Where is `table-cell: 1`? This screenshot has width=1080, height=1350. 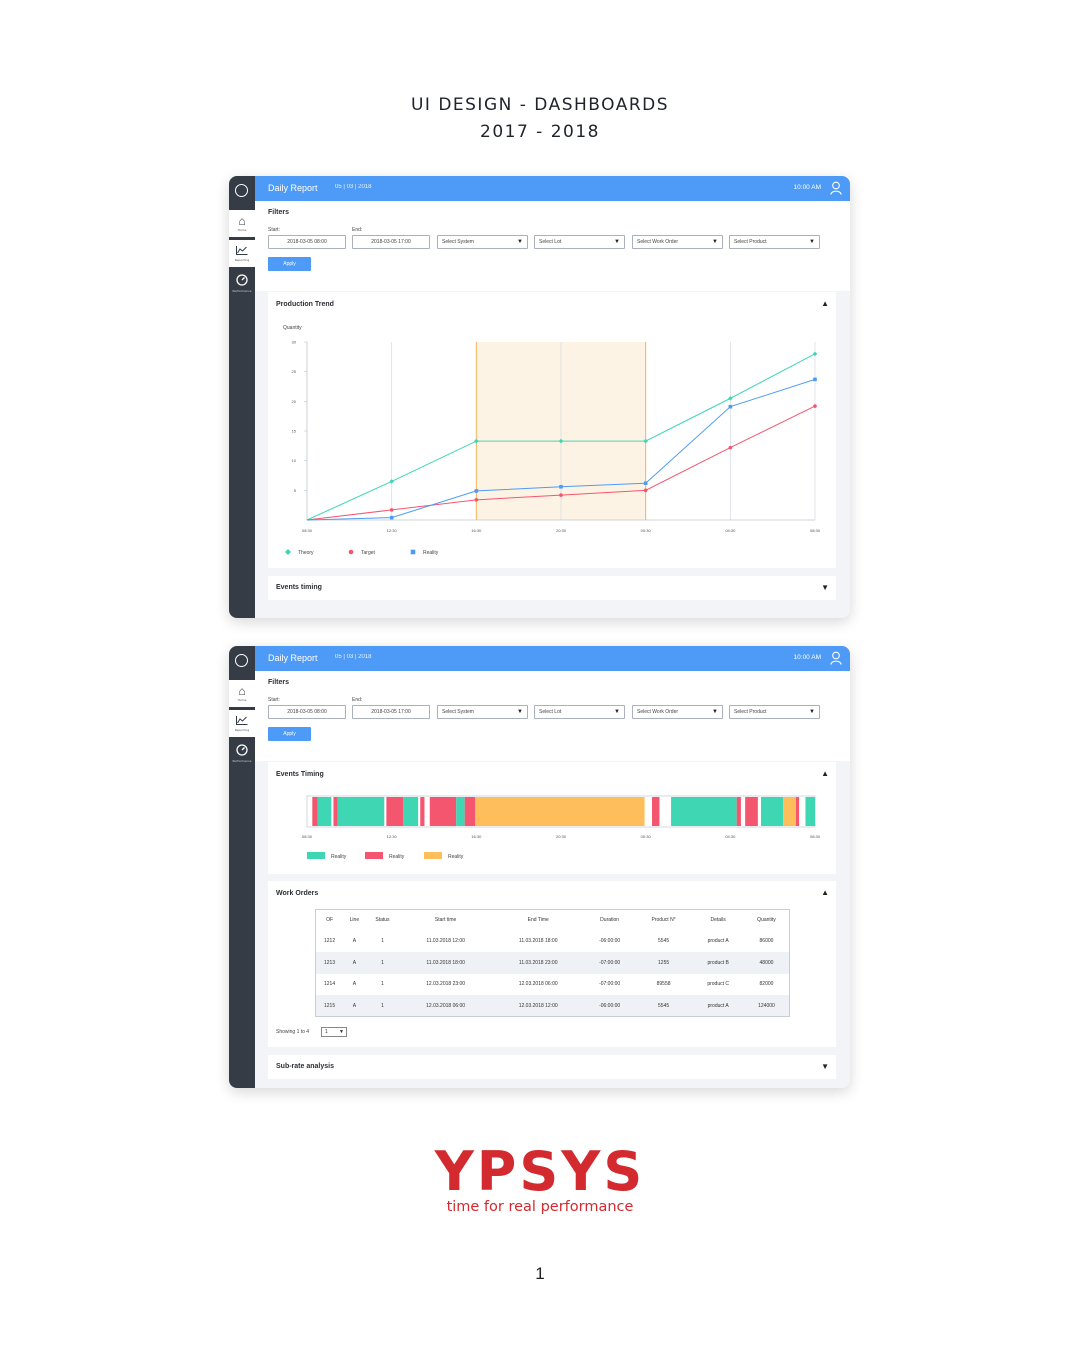 table-cell: 1 is located at coordinates (382, 984).